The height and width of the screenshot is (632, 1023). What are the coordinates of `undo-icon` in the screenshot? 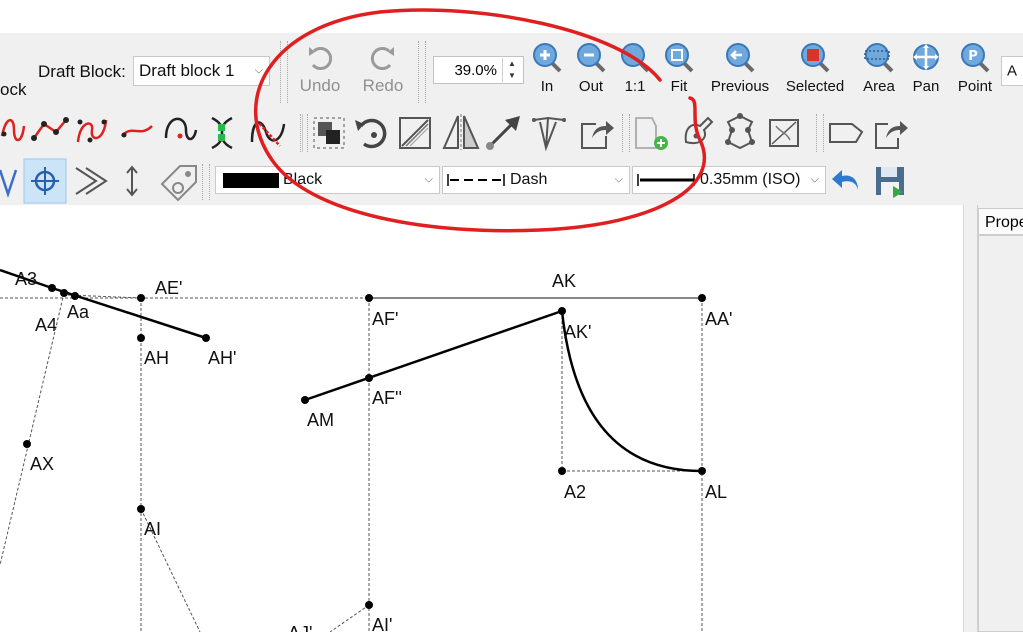 It's located at (321, 58).